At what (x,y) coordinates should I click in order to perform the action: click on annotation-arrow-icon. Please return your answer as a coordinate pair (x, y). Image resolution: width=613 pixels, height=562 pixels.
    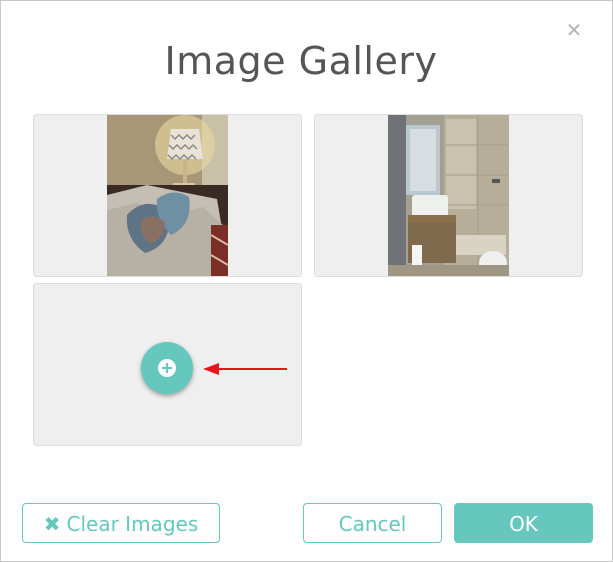
    Looking at the image, I should click on (245, 369).